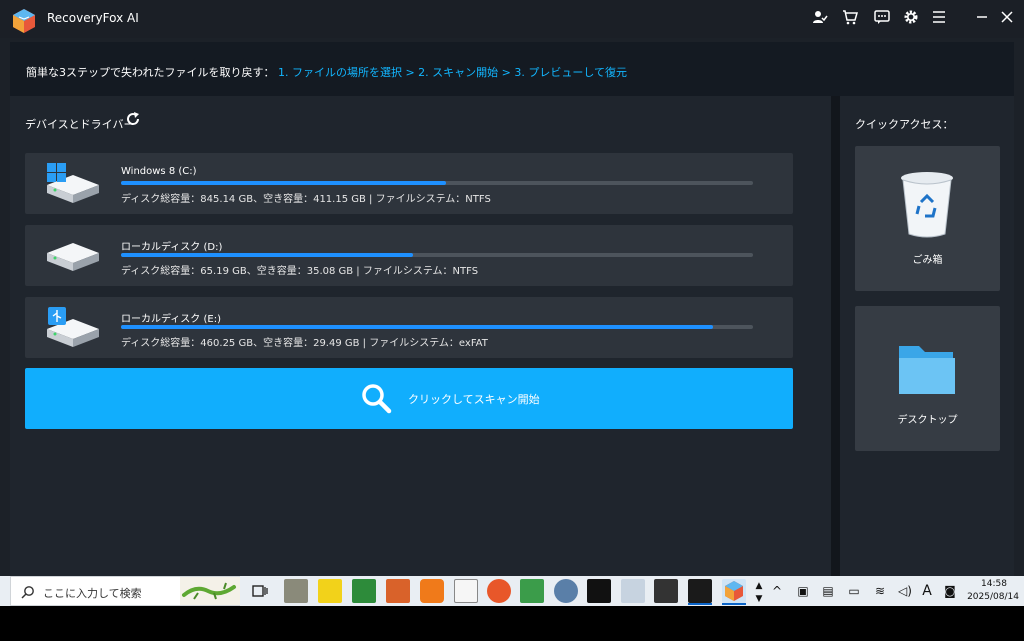 The height and width of the screenshot is (641, 1024). I want to click on refresh-icon, so click(133, 119).